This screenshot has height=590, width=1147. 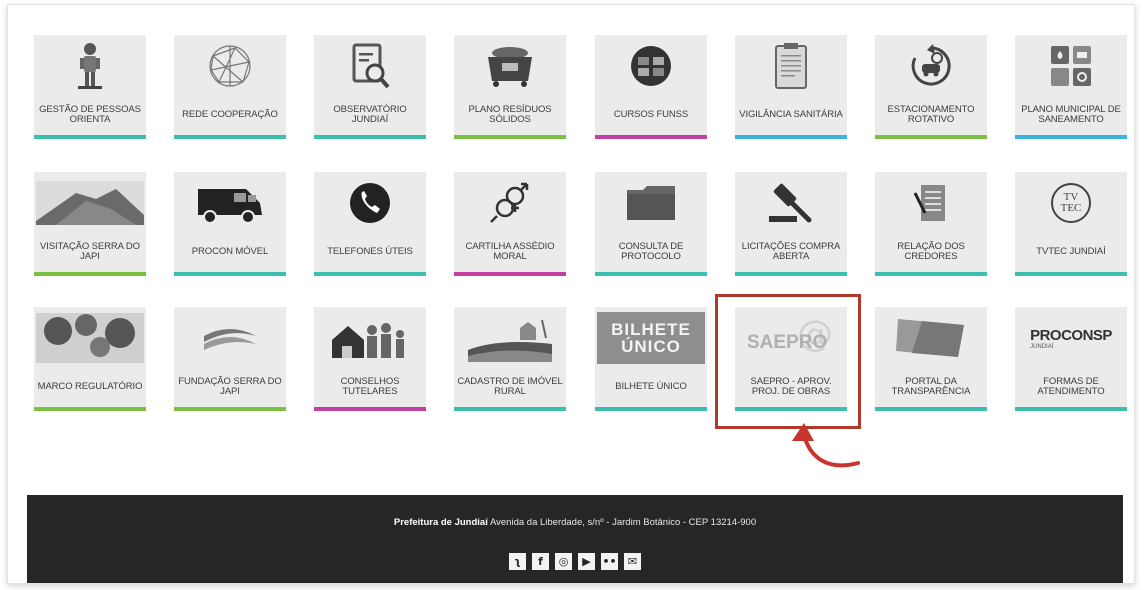 I want to click on tvtec-logo-icon: TV TEC, so click(x=1071, y=203).